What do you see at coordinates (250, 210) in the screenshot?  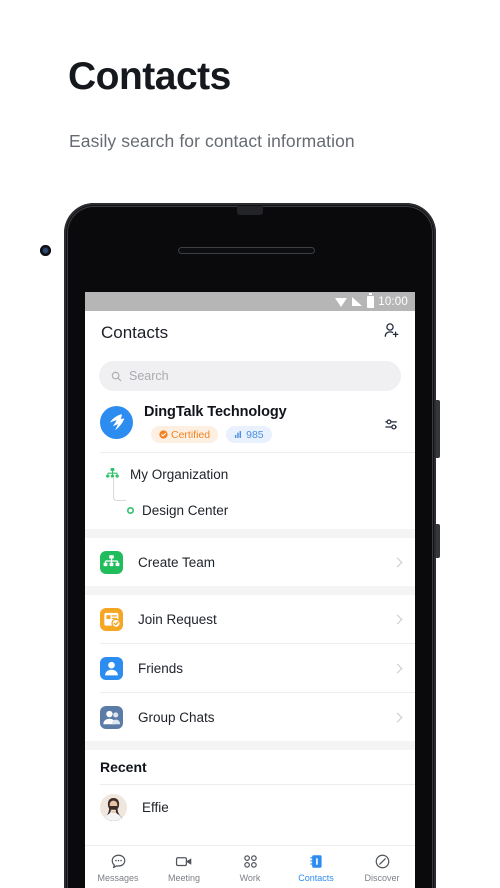 I see `phone-notch` at bounding box center [250, 210].